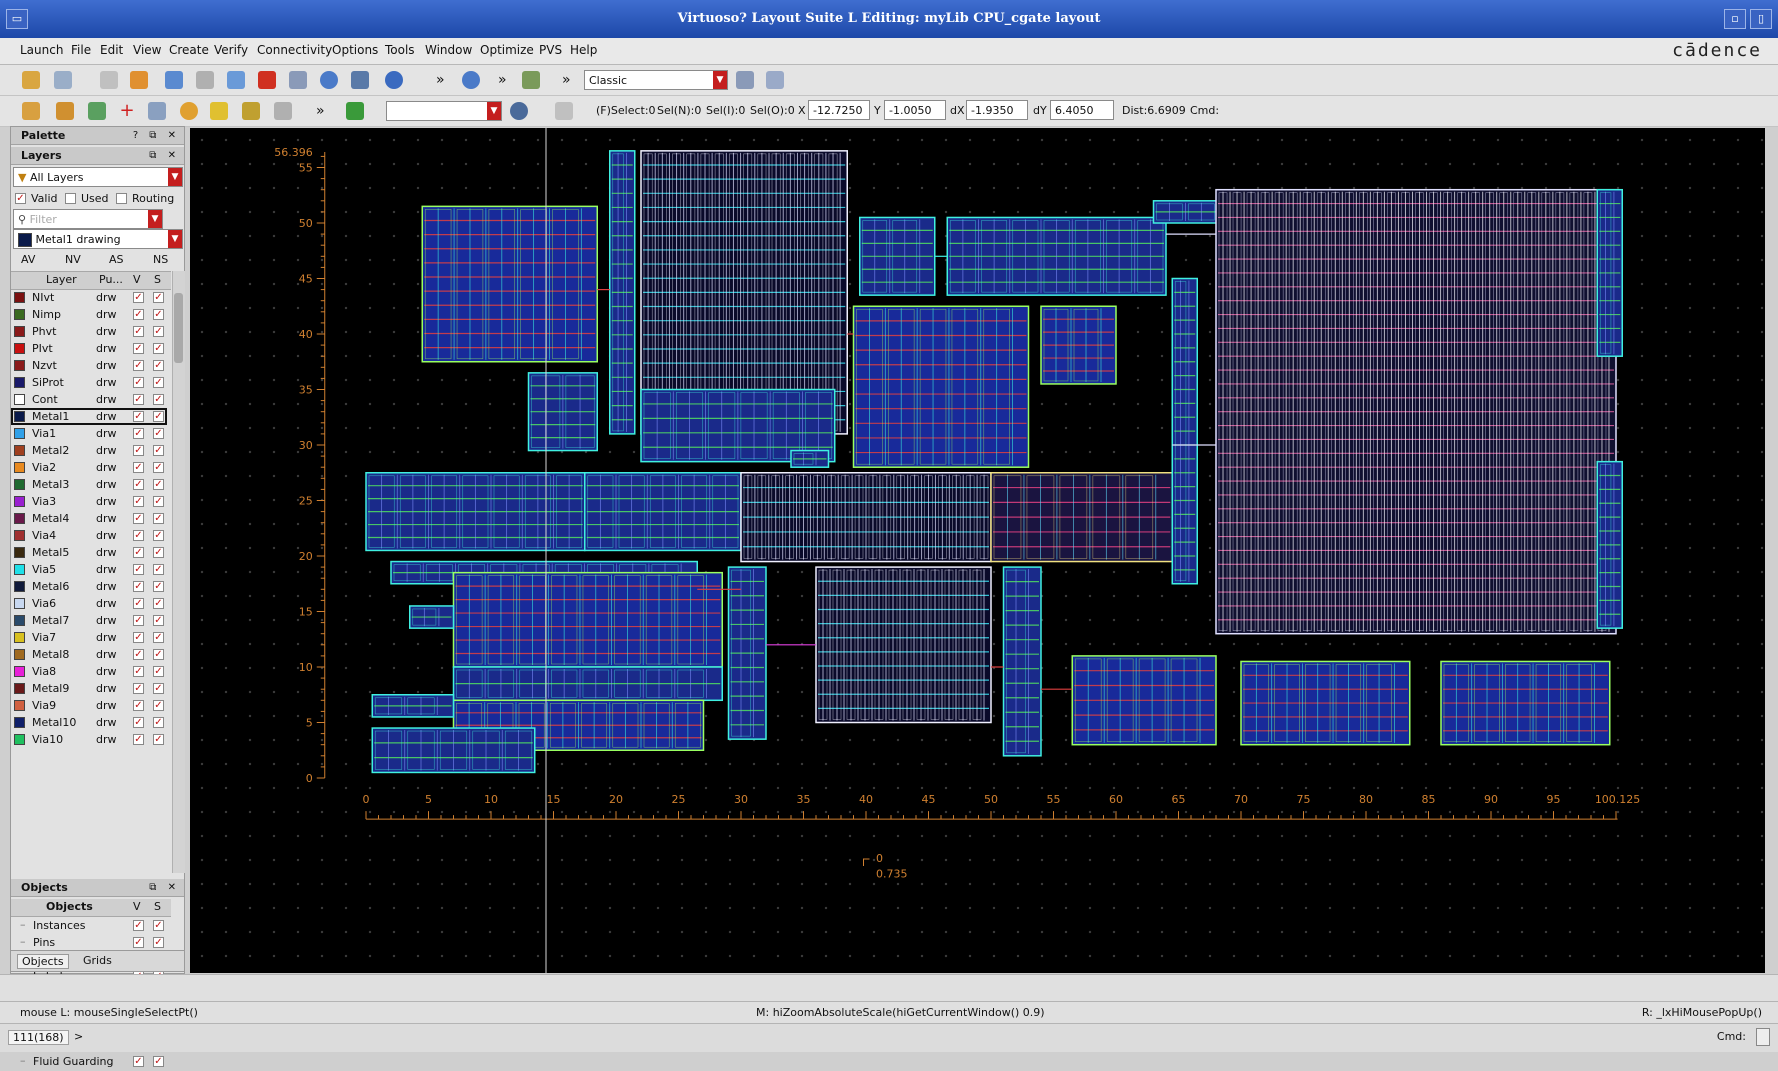 The width and height of the screenshot is (1778, 1071). What do you see at coordinates (564, 111) in the screenshot?
I see `options-icon` at bounding box center [564, 111].